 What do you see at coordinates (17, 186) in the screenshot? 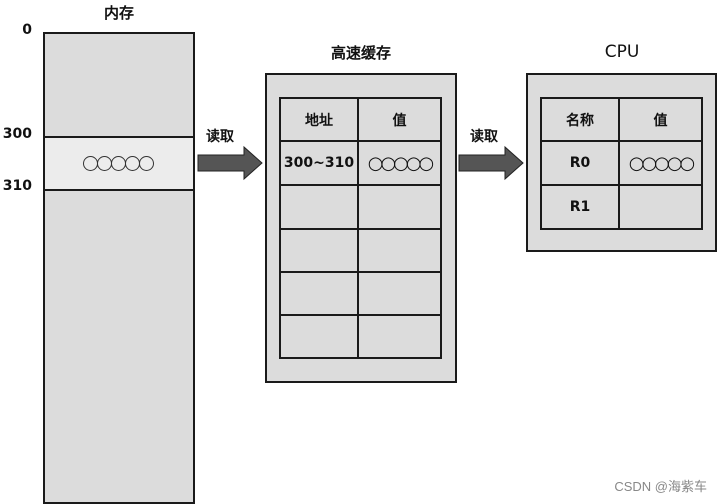
I see `address-label-310: 310` at bounding box center [17, 186].